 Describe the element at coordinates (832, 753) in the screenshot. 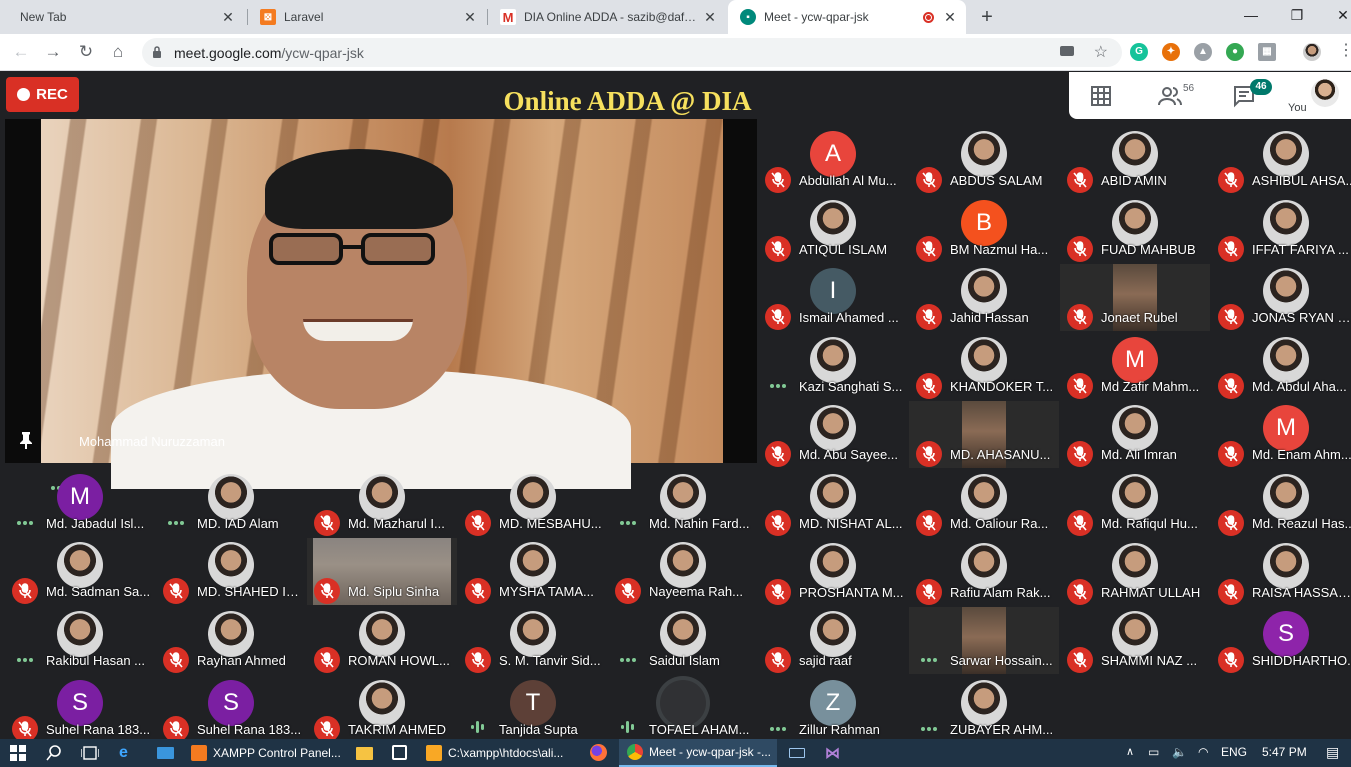

I see `visual-studio-icon: ⋈` at that location.